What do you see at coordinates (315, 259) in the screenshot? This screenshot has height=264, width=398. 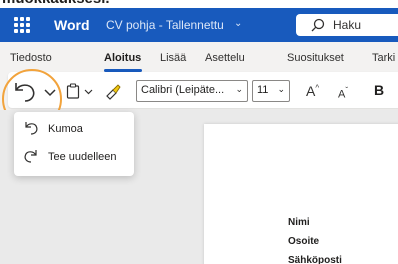 I see `doc-line-email: Sähköposti` at bounding box center [315, 259].